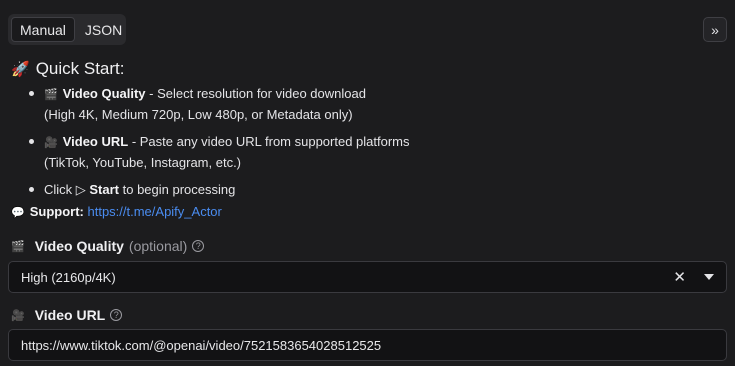 The height and width of the screenshot is (366, 735). Describe the element at coordinates (80, 68) in the screenshot. I see `quick-start-title: Quick Start:` at that location.